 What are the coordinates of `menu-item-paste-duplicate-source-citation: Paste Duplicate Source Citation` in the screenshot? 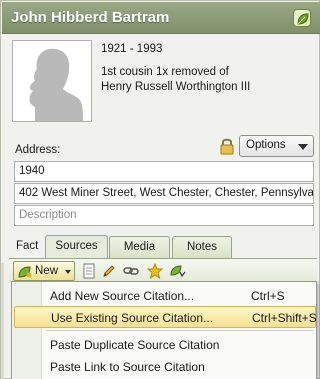 It's located at (165, 345).